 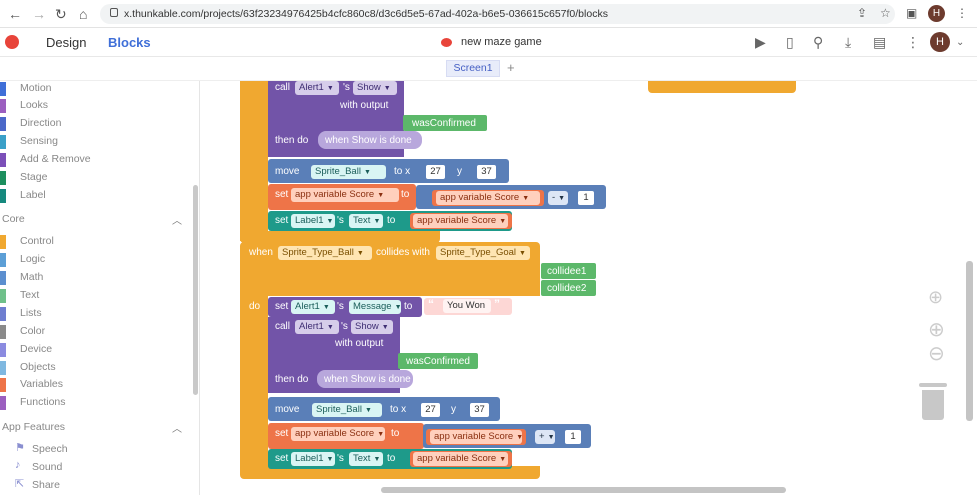 I want to click on when-show-done-label: when Show is done, so click(x=368, y=140).